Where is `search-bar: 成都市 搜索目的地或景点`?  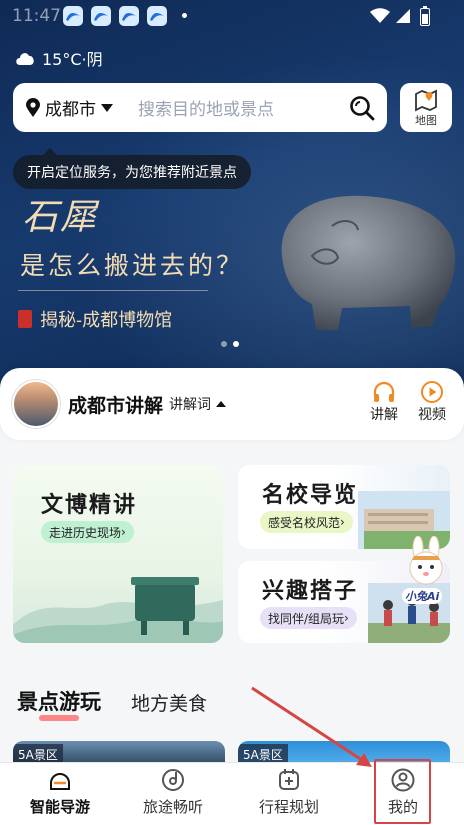 search-bar: 成都市 搜索目的地或景点 is located at coordinates (200, 107).